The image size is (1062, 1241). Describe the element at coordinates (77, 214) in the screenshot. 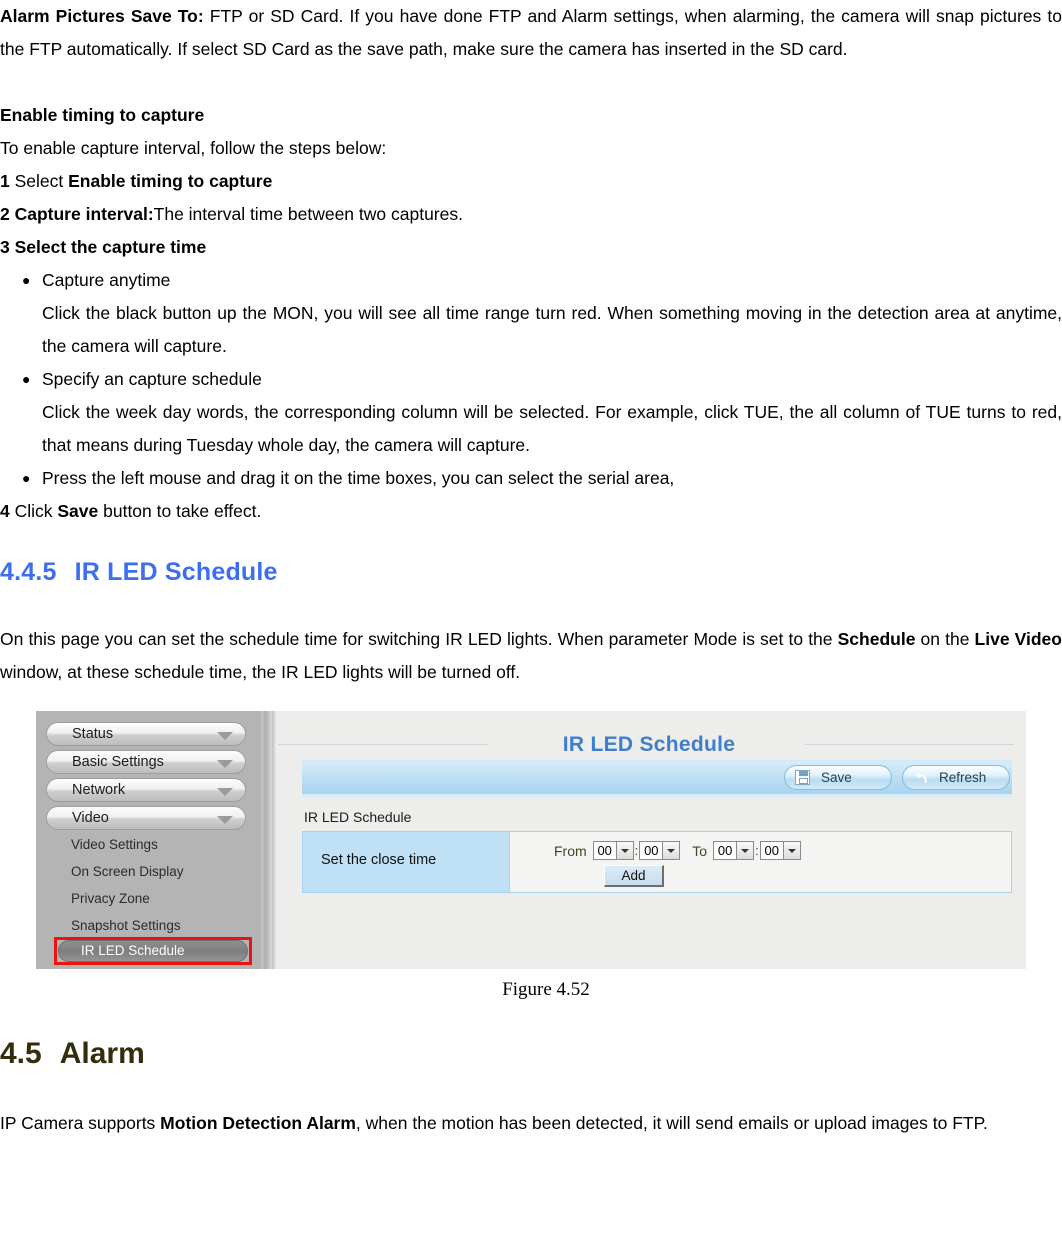

I see `step-2-bold: 2 Capture interval:` at that location.